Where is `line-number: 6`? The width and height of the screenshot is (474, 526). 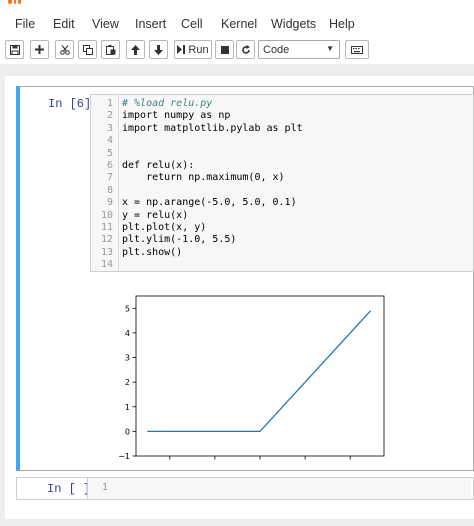 line-number: 6 is located at coordinates (109, 165).